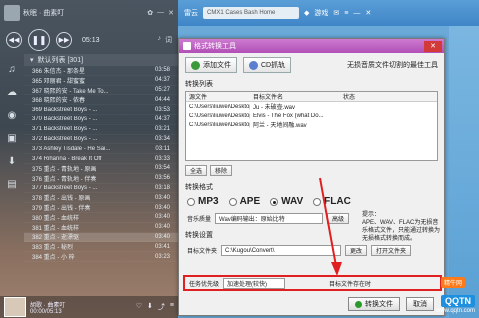 This screenshot has width=479, height=318. Describe the element at coordinates (221, 170) in the screenshot. I see `remove-button: 移除` at that location.